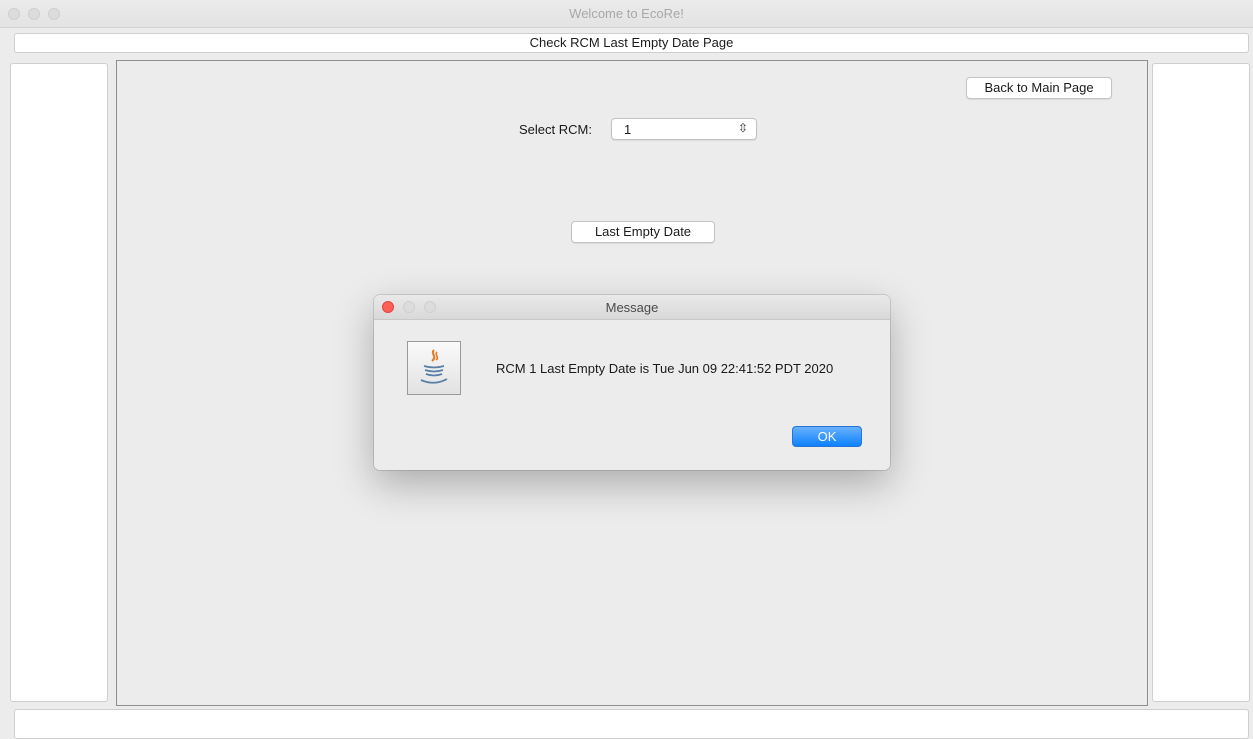 Image resolution: width=1253 pixels, height=739 pixels. I want to click on rcm-select-value: 1, so click(628, 129).